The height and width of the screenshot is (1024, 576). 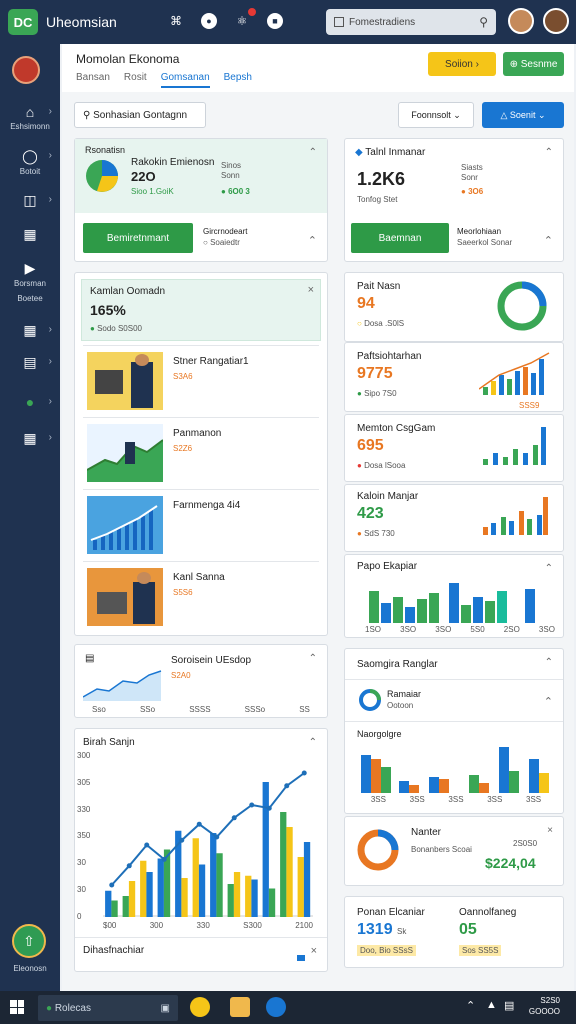 What do you see at coordinates (288, 1007) in the screenshot?
I see `taskbar: ● Rolecas ▣ ⌃ ▲ ▤ S2S0 GOOOO` at bounding box center [288, 1007].